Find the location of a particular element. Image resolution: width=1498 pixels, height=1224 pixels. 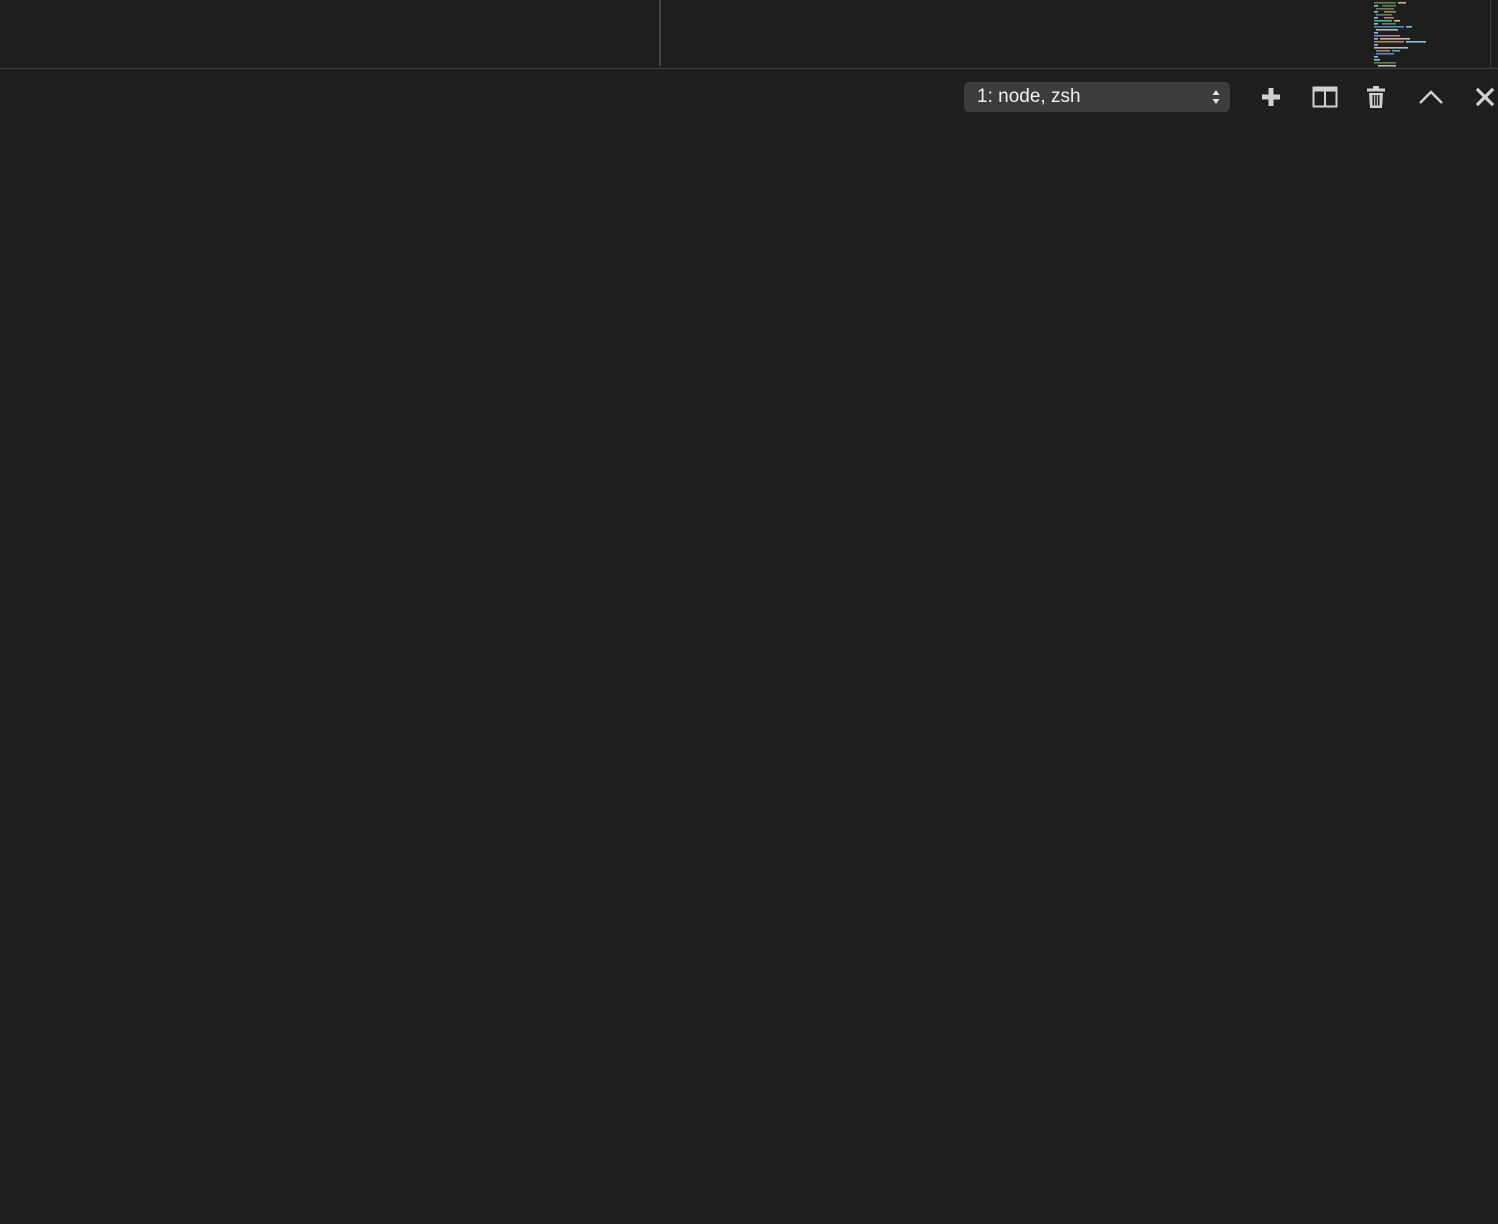

terminal-select: 1: node, zsh is located at coordinates (1097, 97).